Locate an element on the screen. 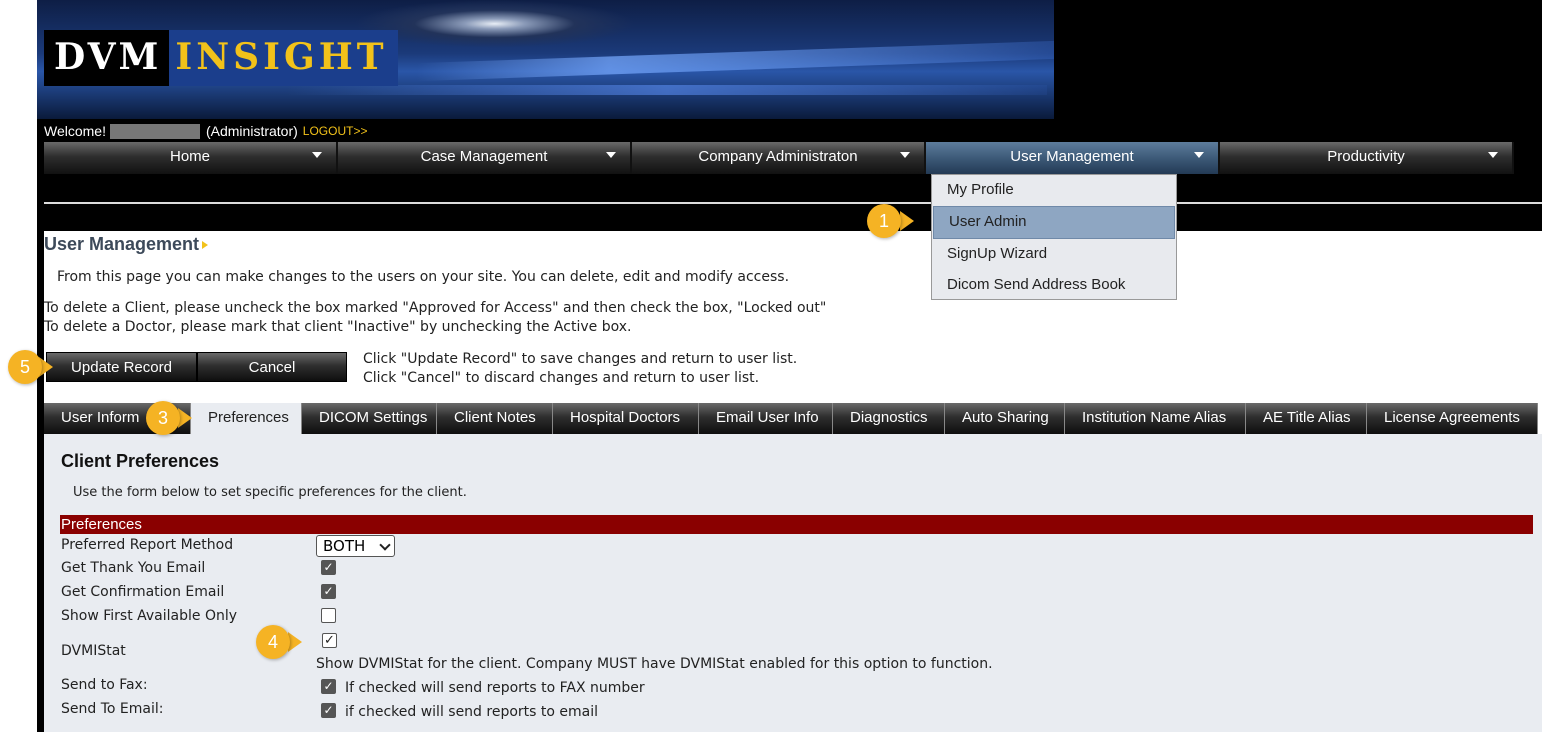 This screenshot has width=1542, height=732. welcome-bar: Welcome! (Administrator) LOGOUT>> is located at coordinates (205, 131).